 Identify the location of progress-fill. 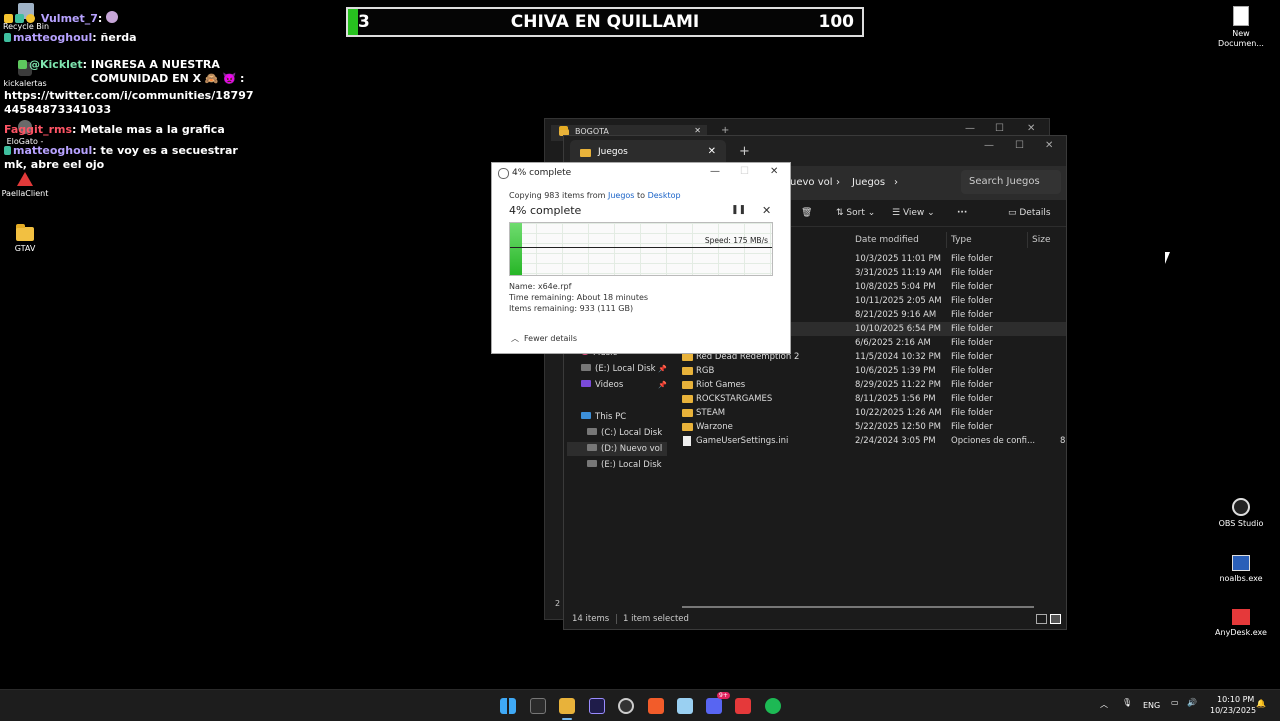
(516, 249).